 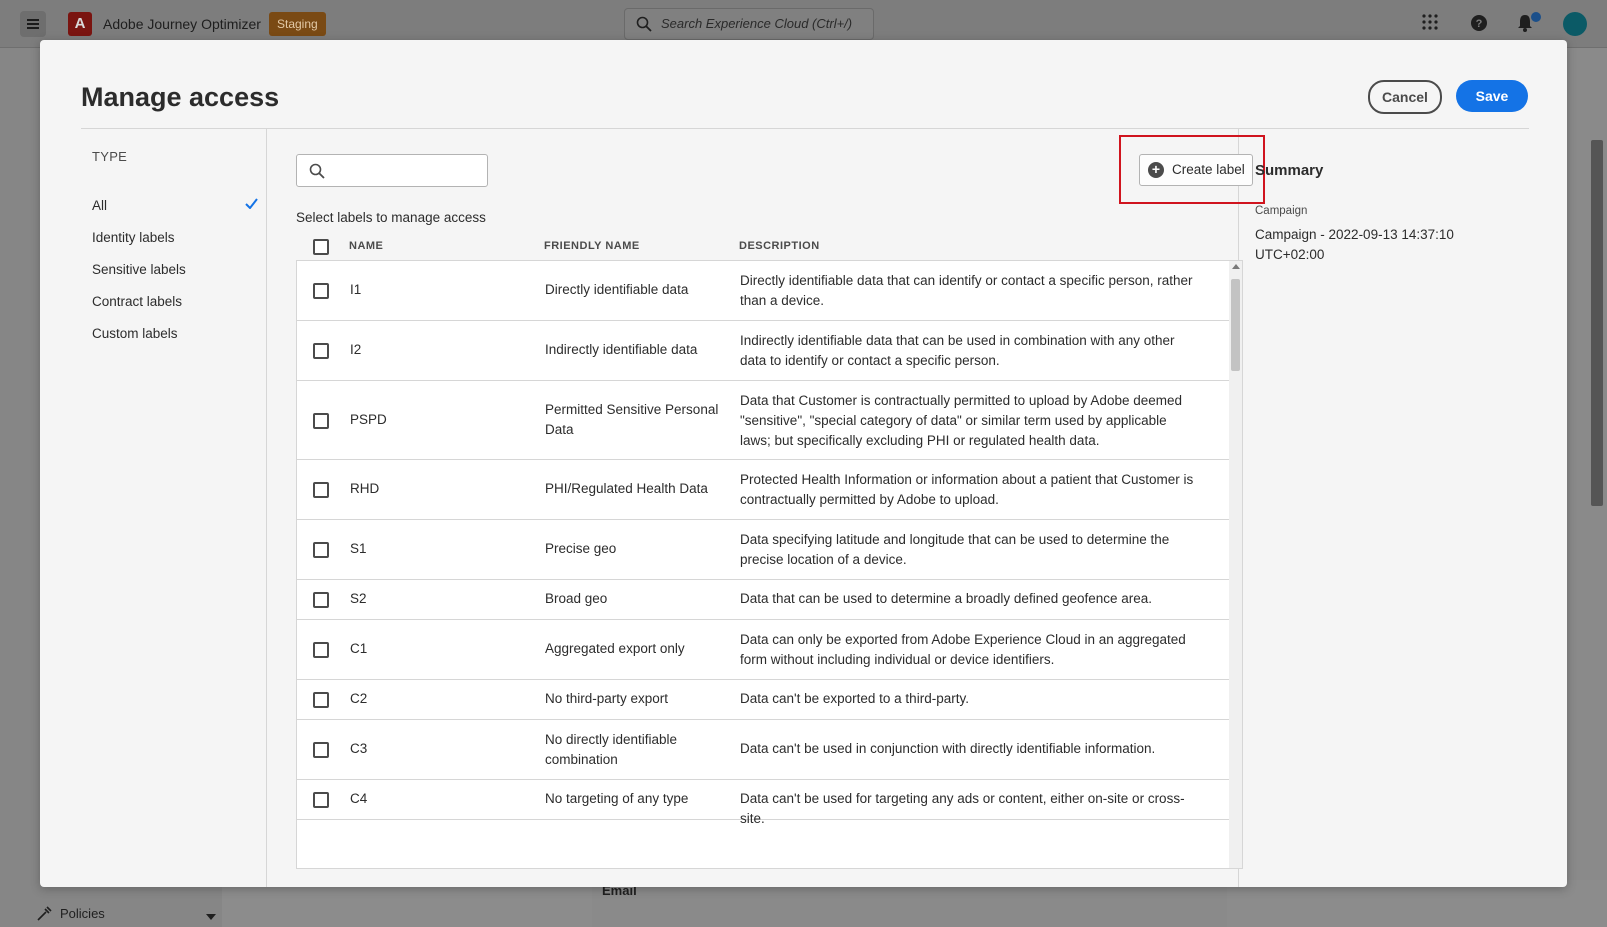 What do you see at coordinates (358, 598) in the screenshot?
I see `label-name: S2` at bounding box center [358, 598].